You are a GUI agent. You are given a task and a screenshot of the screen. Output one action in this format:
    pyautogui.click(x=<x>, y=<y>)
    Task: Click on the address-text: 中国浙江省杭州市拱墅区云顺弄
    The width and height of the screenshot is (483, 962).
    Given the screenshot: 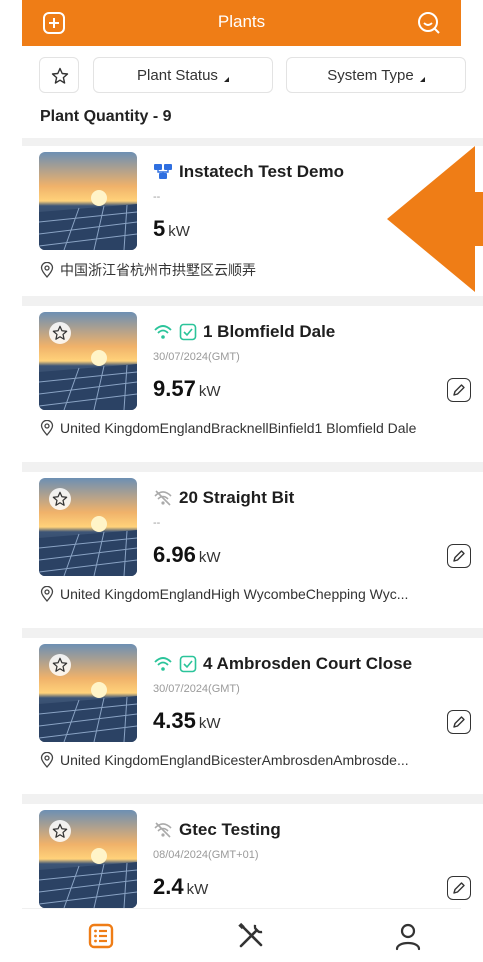 What is the action you would take?
    pyautogui.click(x=158, y=270)
    